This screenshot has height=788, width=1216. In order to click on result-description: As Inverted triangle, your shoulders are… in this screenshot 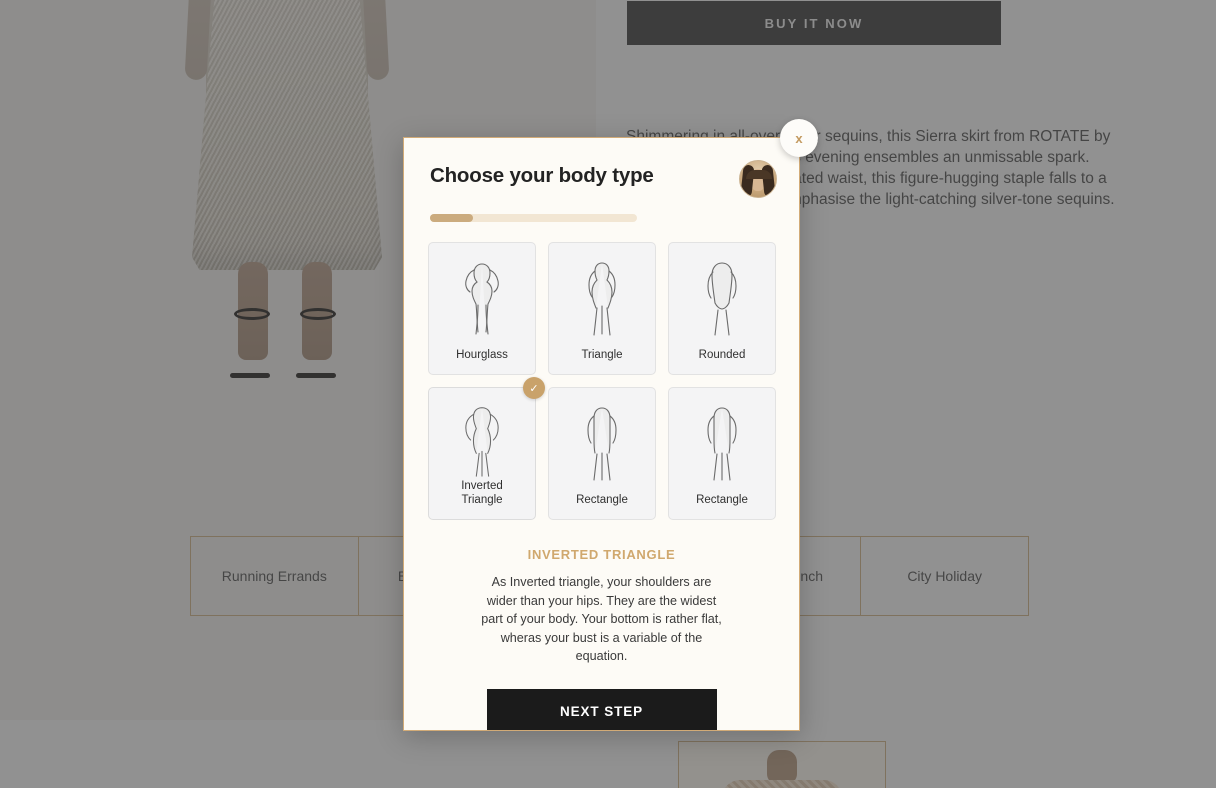, I will do `click(601, 619)`.